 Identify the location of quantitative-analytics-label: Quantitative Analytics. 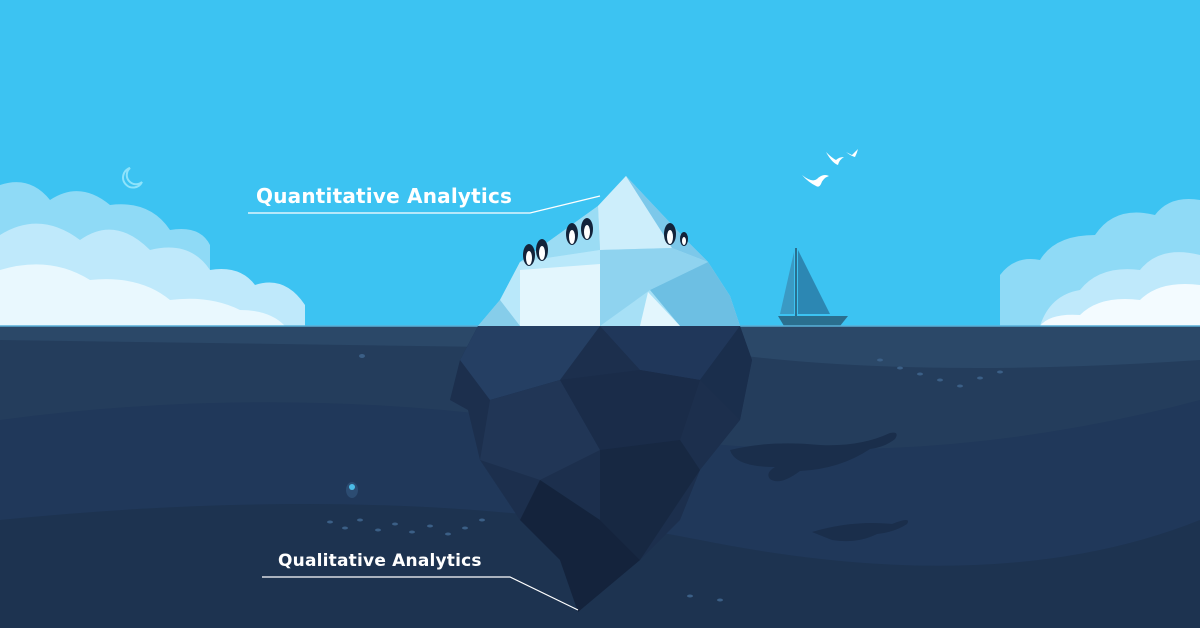
(384, 196).